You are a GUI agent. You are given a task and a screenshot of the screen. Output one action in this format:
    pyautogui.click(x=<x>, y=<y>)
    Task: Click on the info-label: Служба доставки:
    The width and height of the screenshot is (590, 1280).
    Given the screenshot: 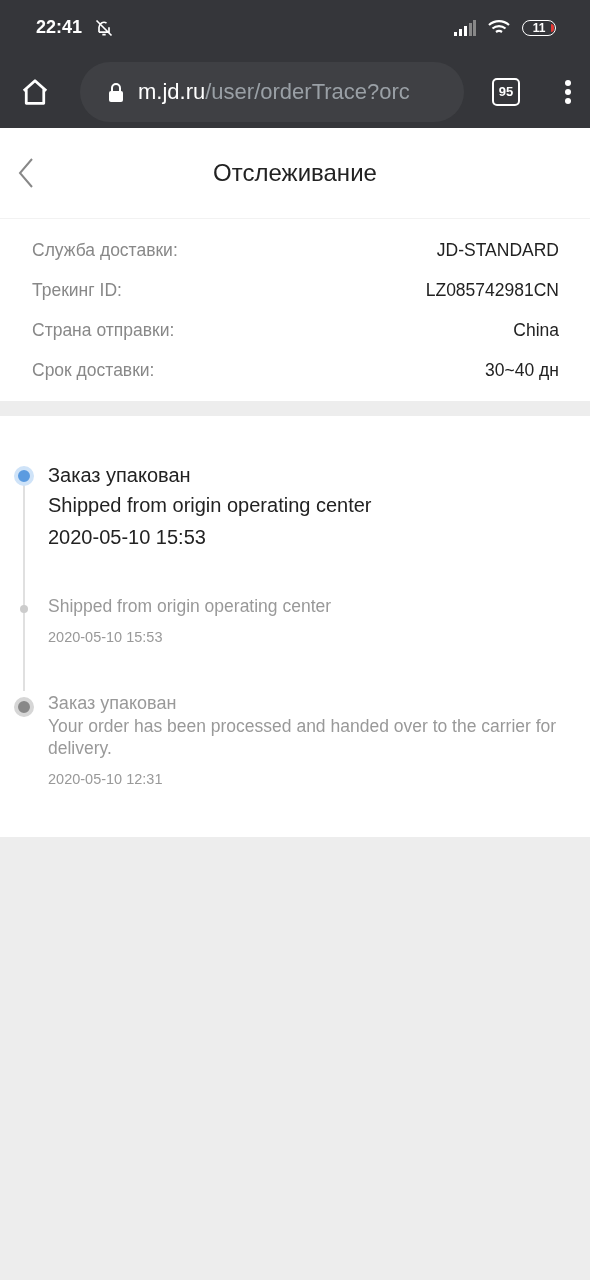 What is the action you would take?
    pyautogui.click(x=105, y=250)
    